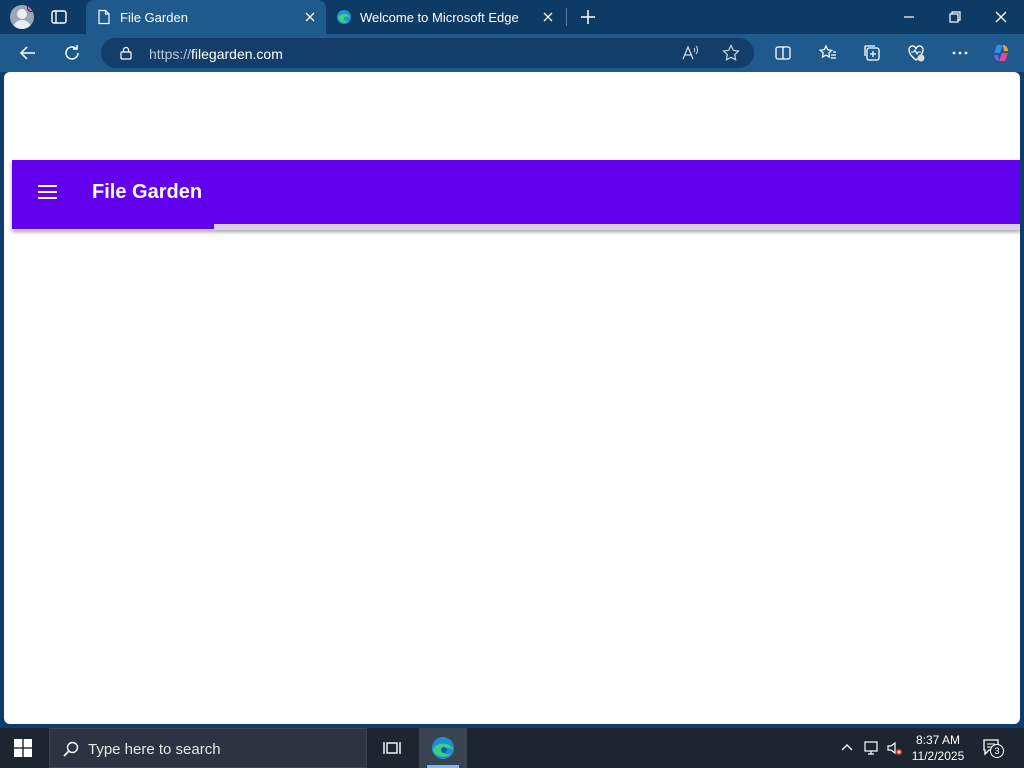  I want to click on url-protocol: https://, so click(170, 54).